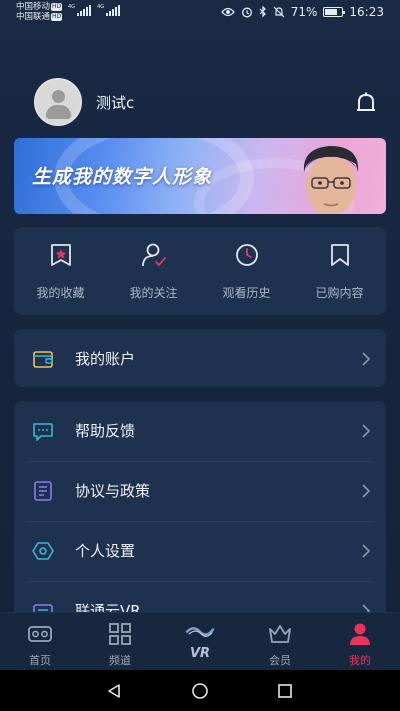 Image resolution: width=400 pixels, height=711 pixels. Describe the element at coordinates (246, 293) in the screenshot. I see `shortcut-label: 观看历史` at that location.